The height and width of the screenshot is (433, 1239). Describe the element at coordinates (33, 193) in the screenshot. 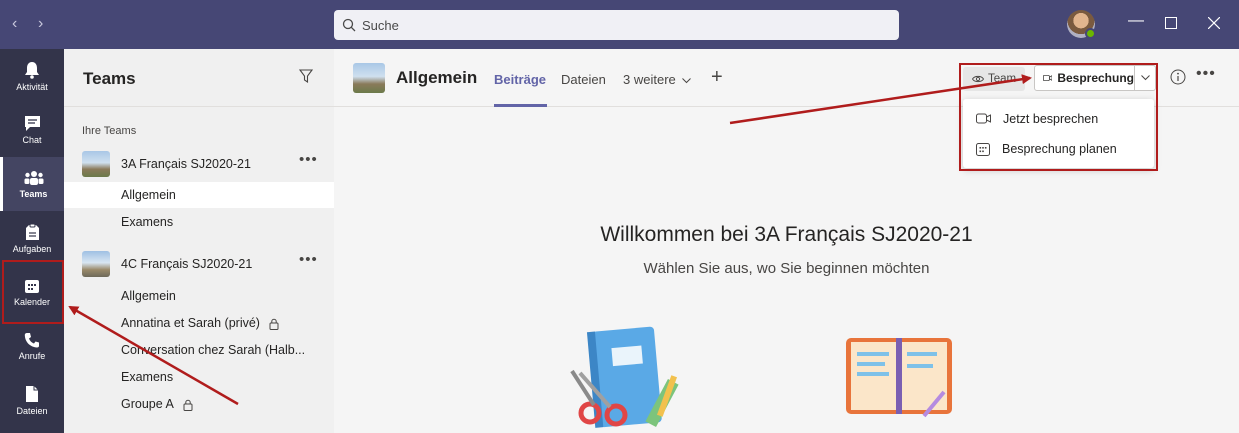

I see `rail-label: Teams` at that location.